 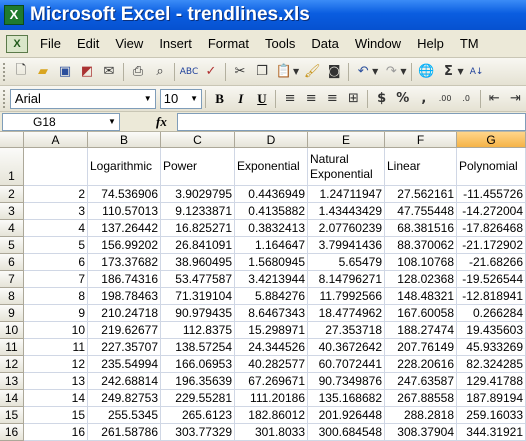 I want to click on undo-dropdown-icon: ▼, so click(x=375, y=71).